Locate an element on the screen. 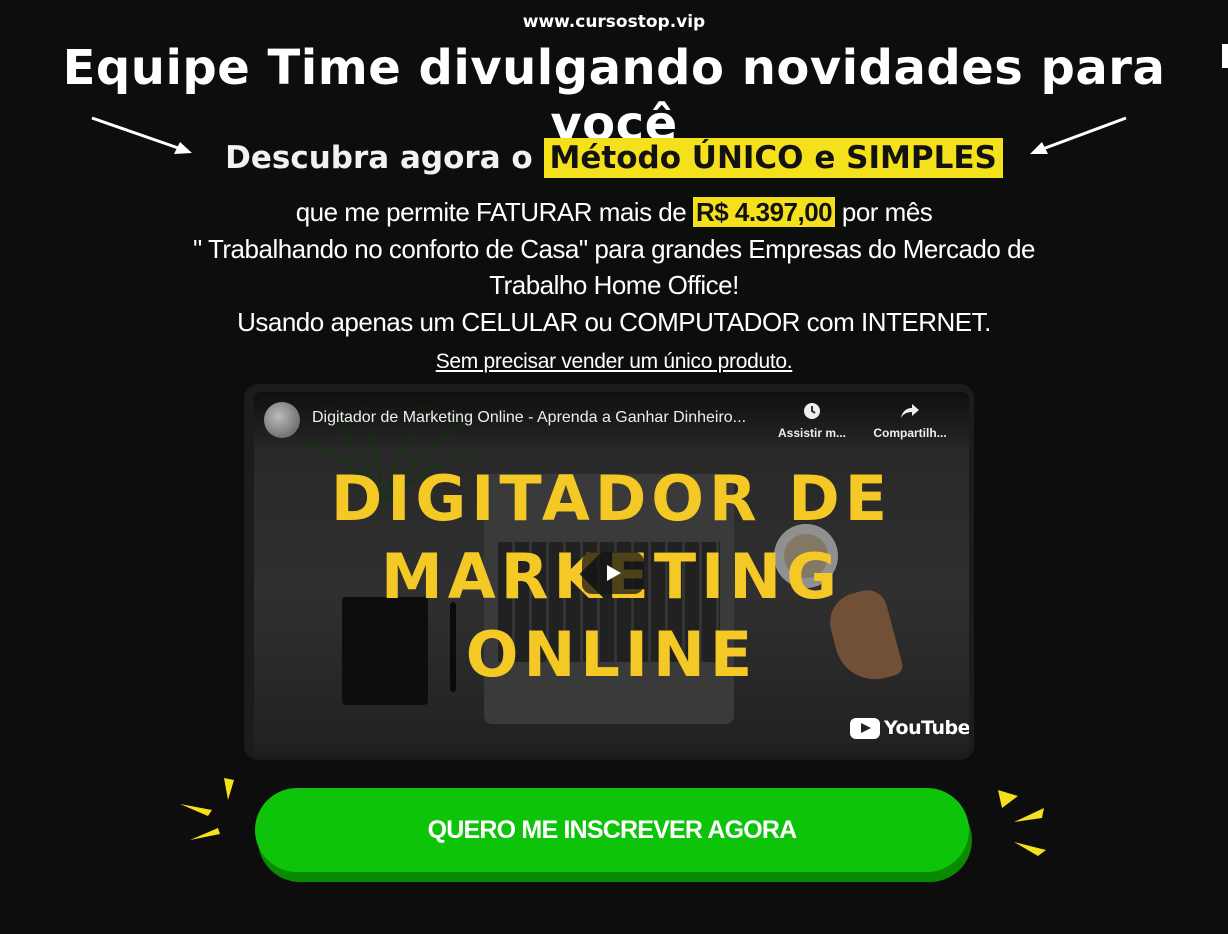  site-url: www.cursostop.vip is located at coordinates (614, 22).